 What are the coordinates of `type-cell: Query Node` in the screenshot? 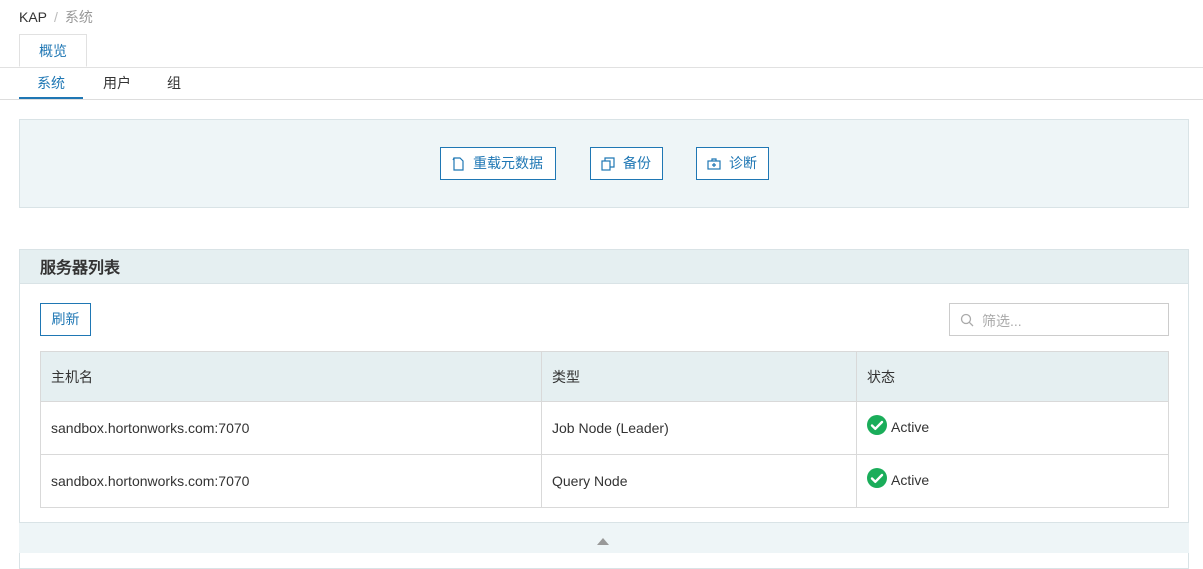 It's located at (699, 481).